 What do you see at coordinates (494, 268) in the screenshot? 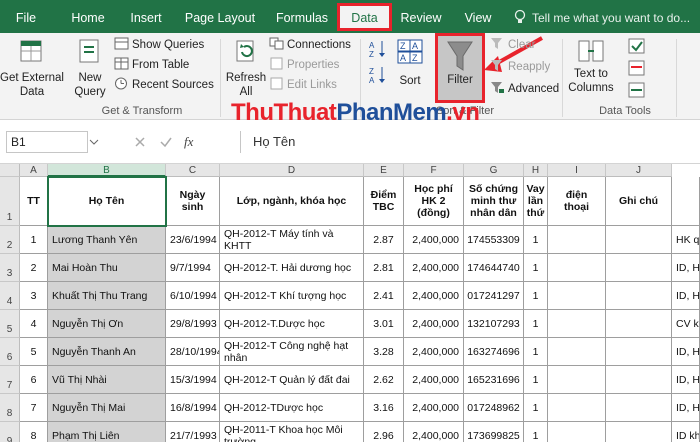
I see `data-cell-col-g: 174644740` at bounding box center [494, 268].